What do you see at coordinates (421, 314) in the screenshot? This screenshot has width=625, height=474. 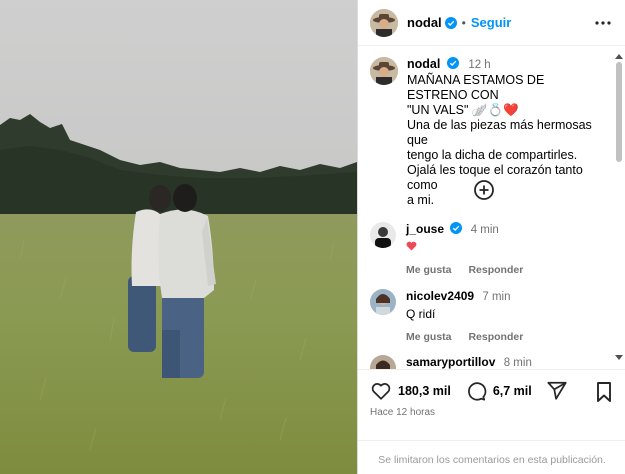 I see `comment-text: Q ridí` at bounding box center [421, 314].